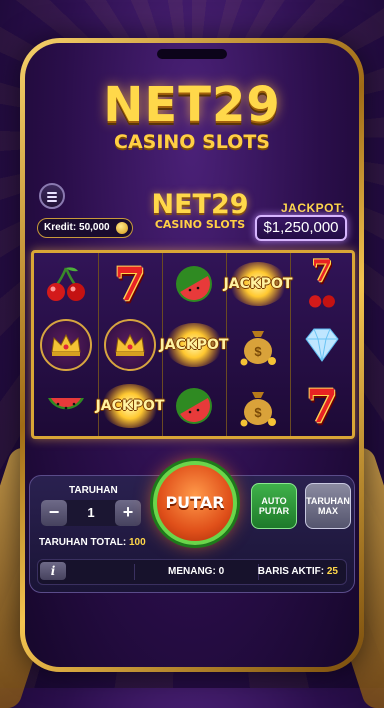  What do you see at coordinates (200, 204) in the screenshot?
I see `logo-small-title: NET29` at bounding box center [200, 204].